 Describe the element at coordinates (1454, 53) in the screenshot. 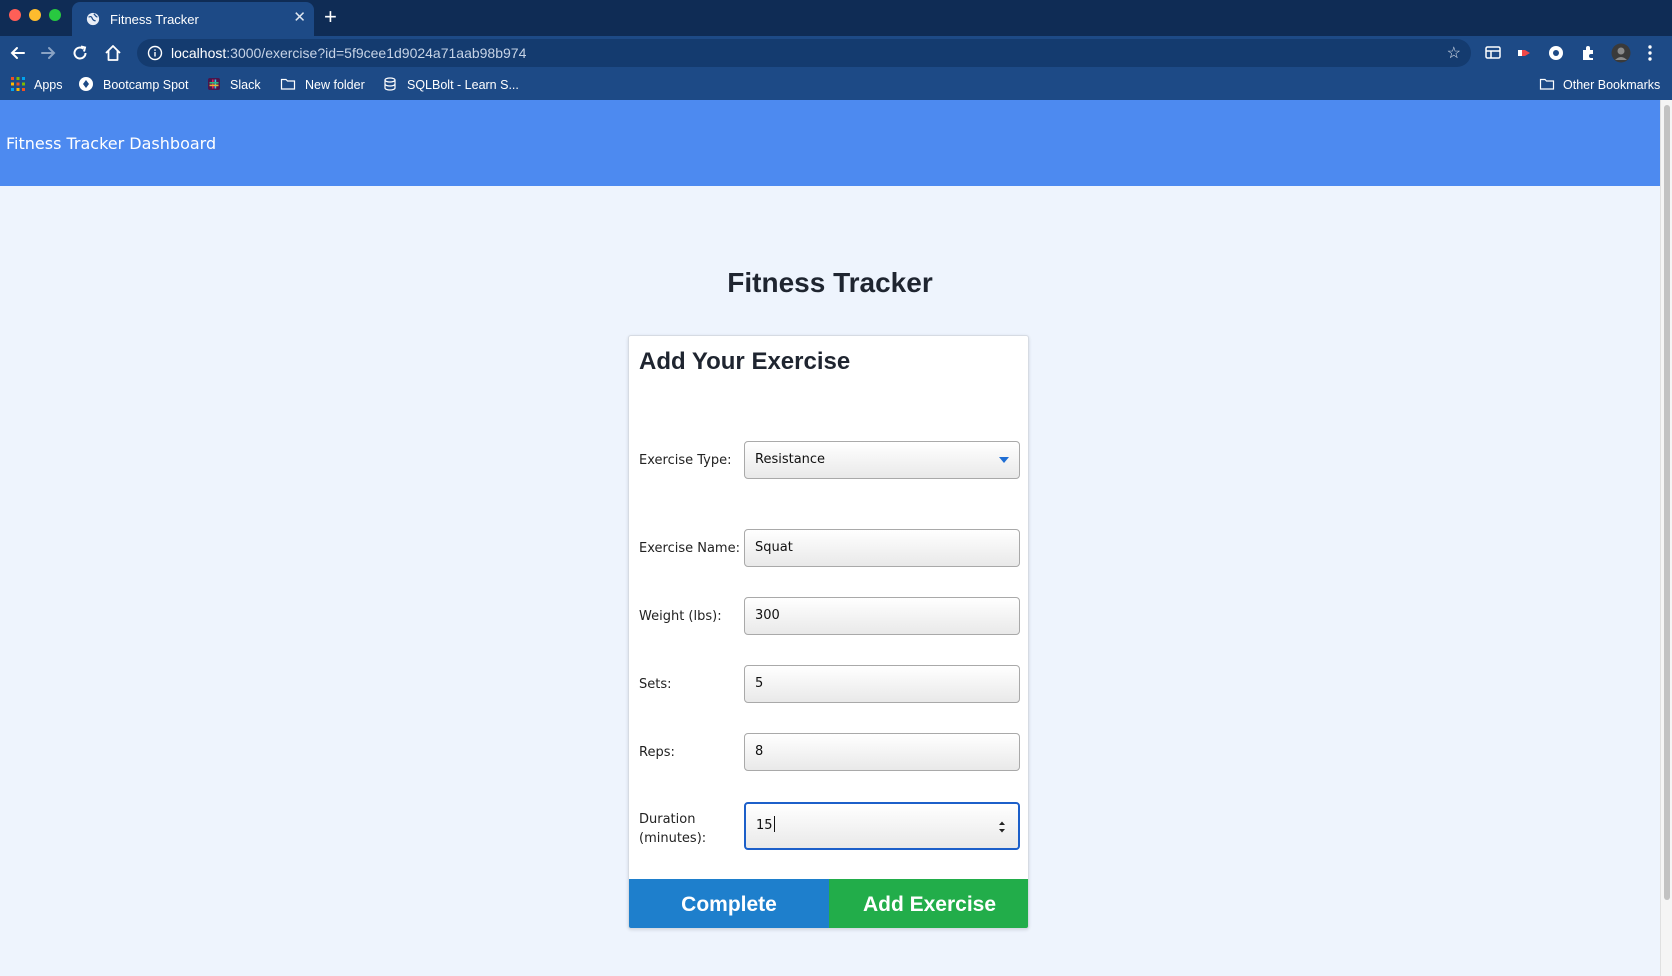

I see `bookmark-star-icon: ☆` at that location.